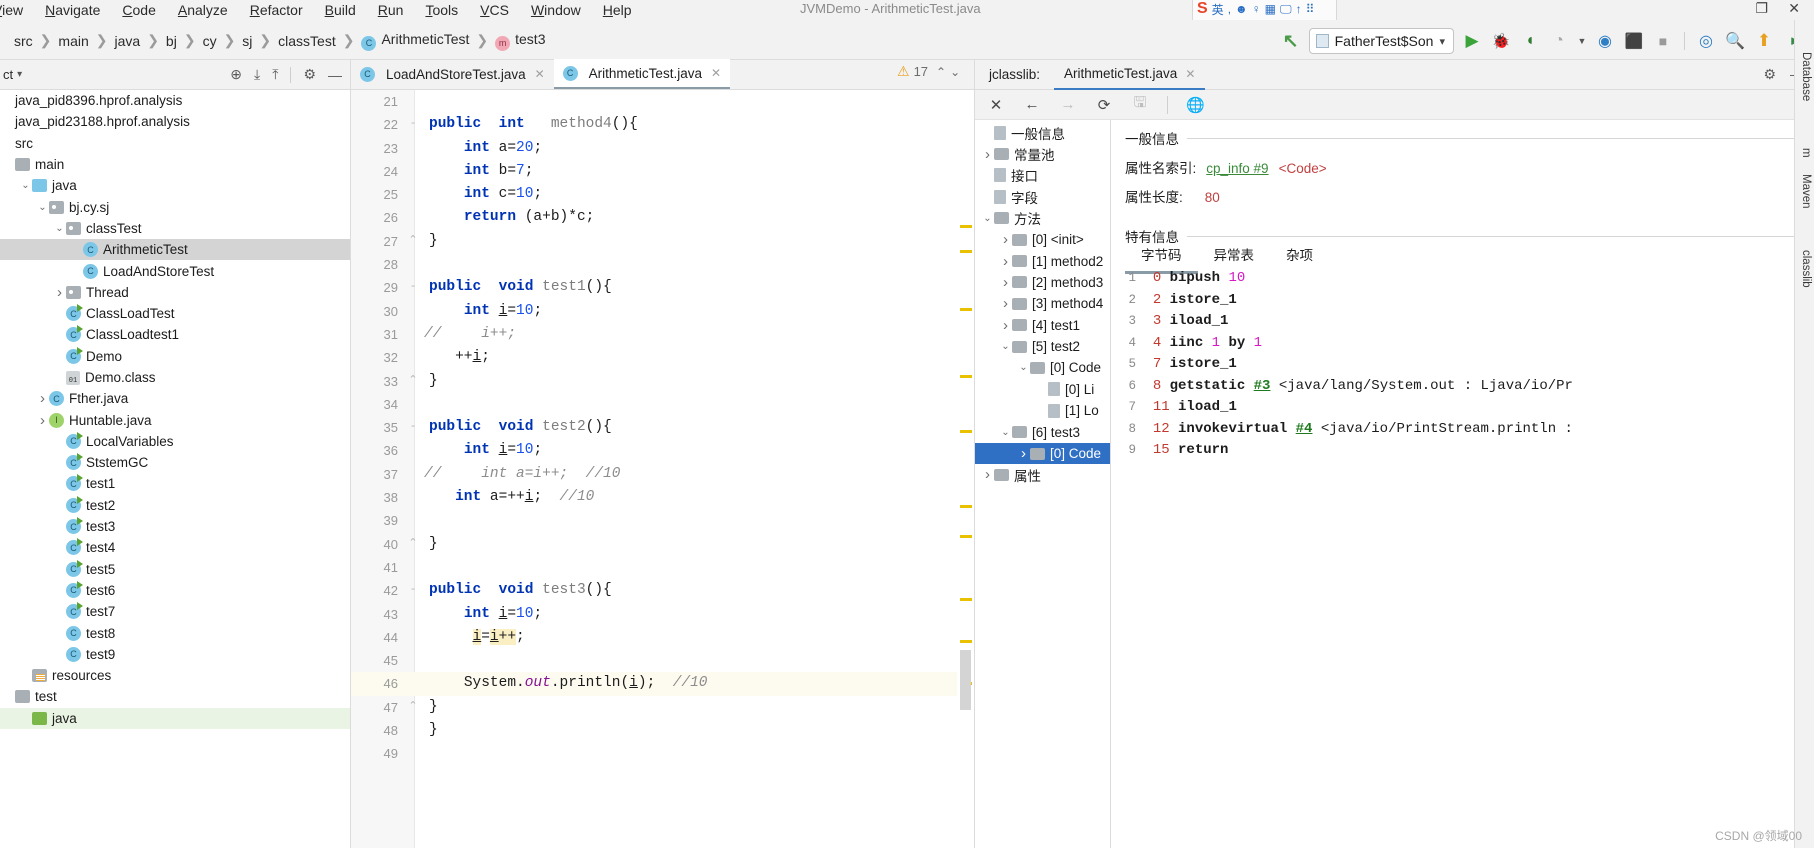  I want to click on run-with-coverage-button: ◖, so click(1530, 41).